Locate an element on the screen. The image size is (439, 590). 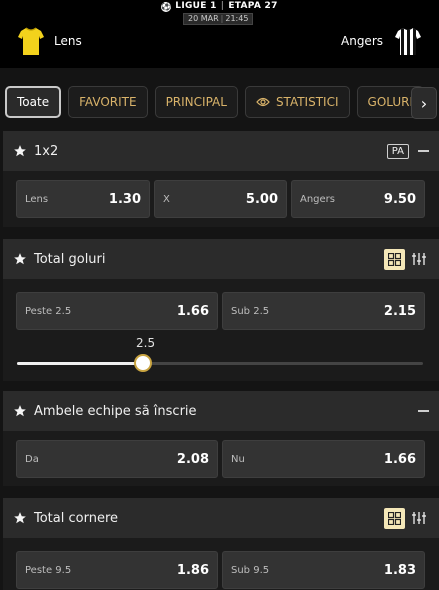
market-title: 1x2 is located at coordinates (46, 151).